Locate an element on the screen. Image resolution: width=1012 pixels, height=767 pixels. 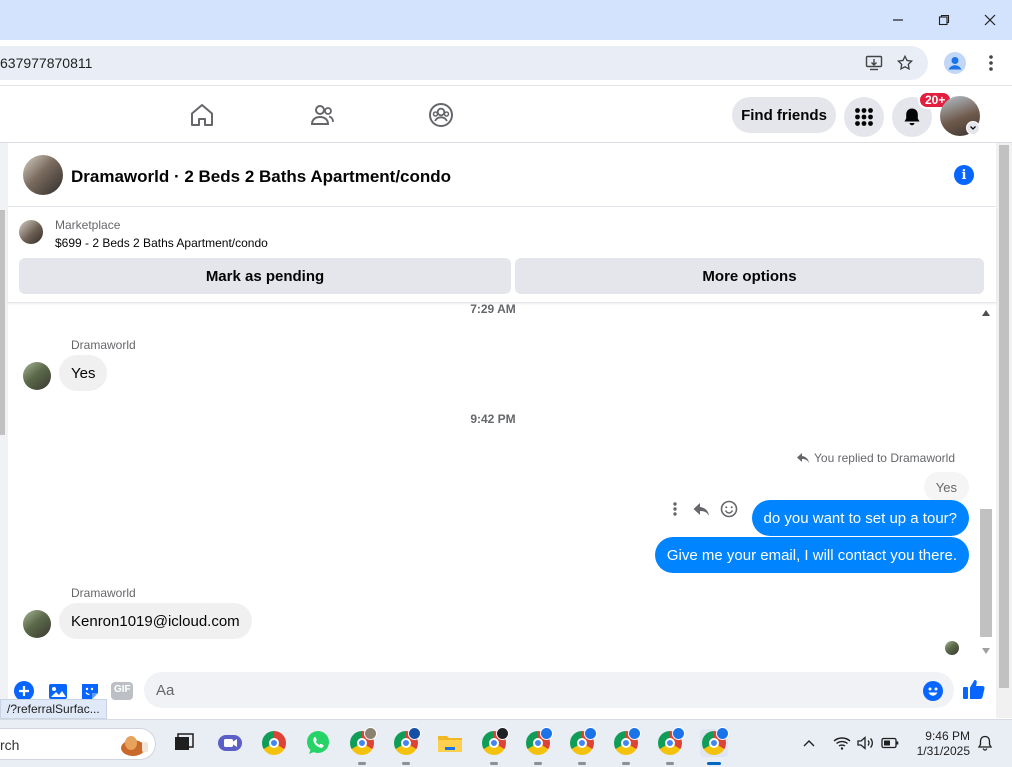
reply-note: You replied to Dramaworld is located at coordinates (875, 458).